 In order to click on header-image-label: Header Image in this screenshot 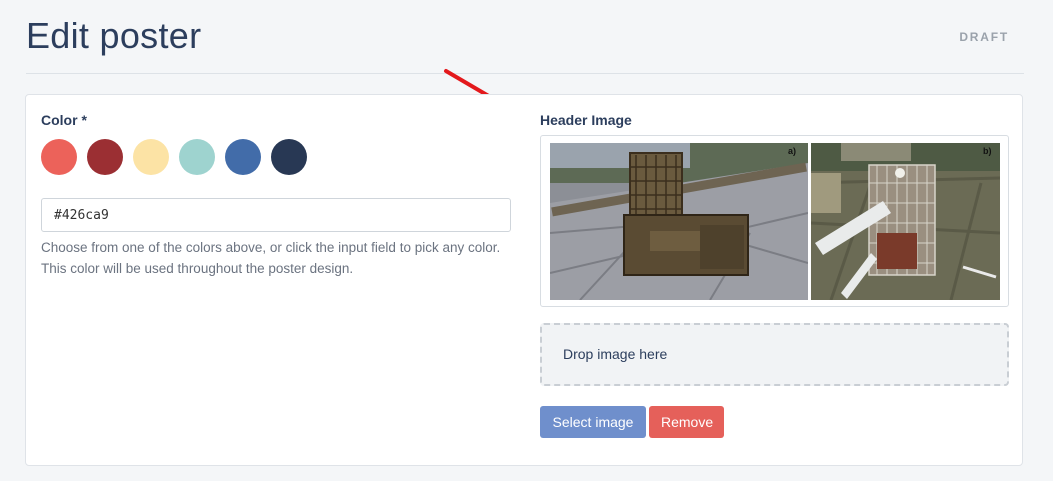, I will do `click(586, 120)`.